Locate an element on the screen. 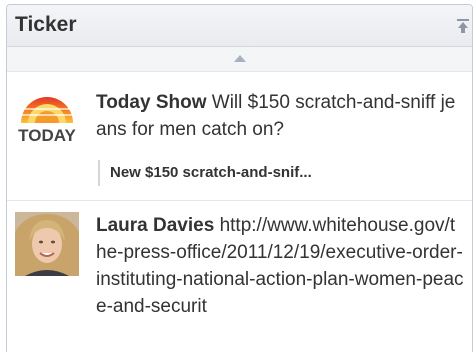 The width and height of the screenshot is (475, 352). scroll-up-bar is located at coordinates (239, 59).